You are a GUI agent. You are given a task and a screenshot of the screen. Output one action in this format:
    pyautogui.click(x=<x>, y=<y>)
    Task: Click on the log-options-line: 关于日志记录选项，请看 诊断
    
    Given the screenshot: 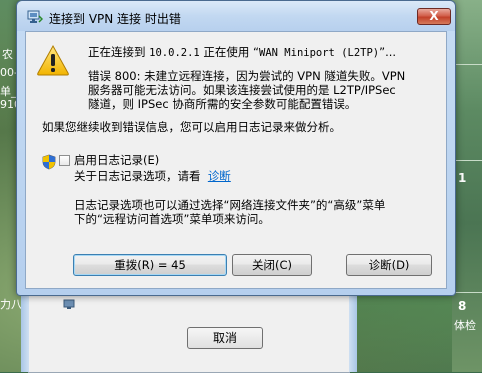 What is the action you would take?
    pyautogui.click(x=152, y=176)
    